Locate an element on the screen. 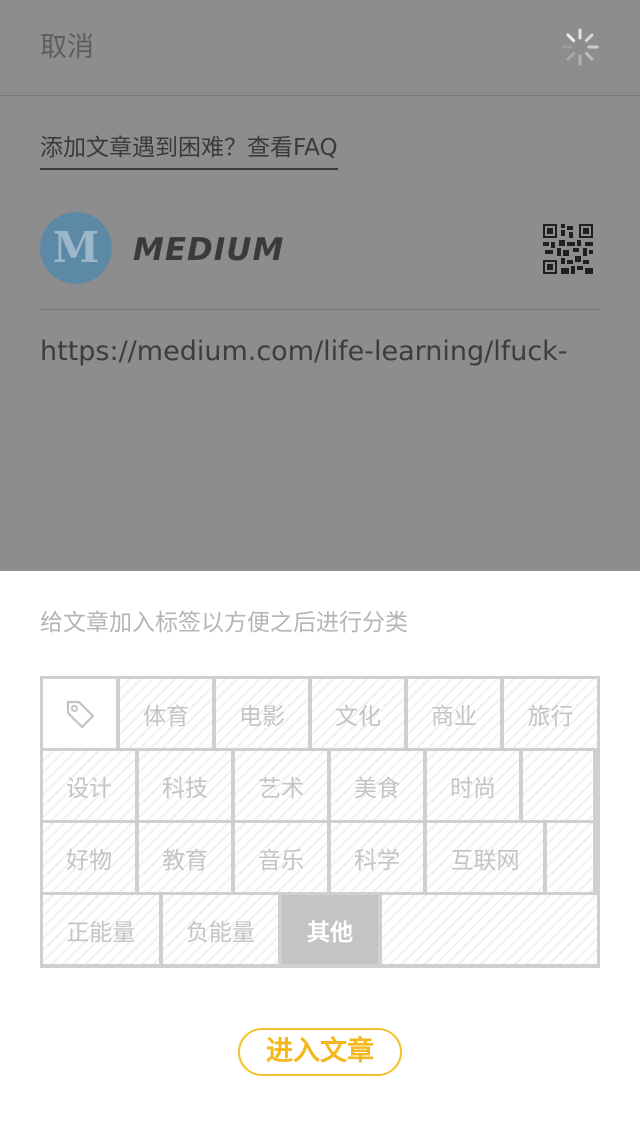 This screenshot has width=640, height=1136. tag-sports: 体育 is located at coordinates (166, 713).